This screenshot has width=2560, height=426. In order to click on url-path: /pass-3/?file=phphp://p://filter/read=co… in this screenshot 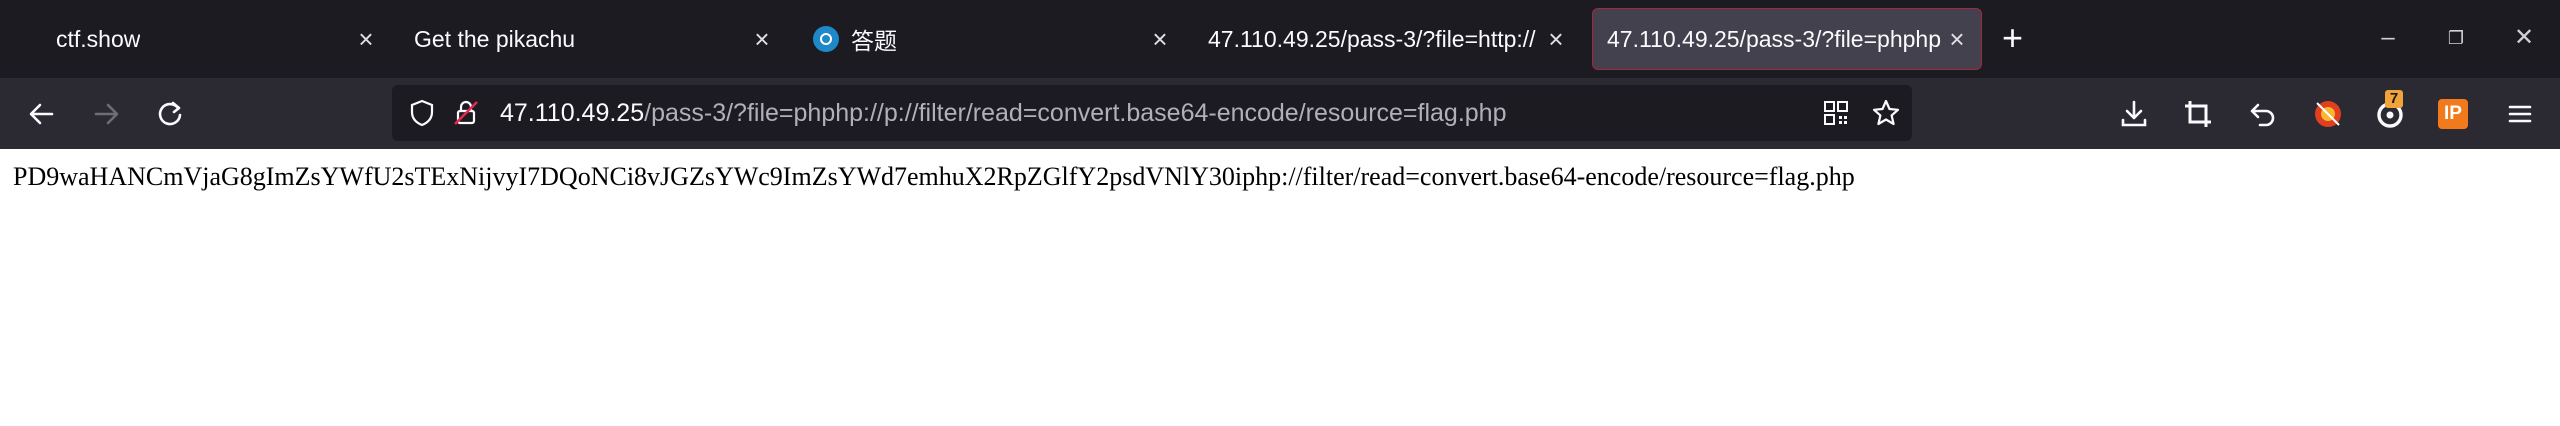, I will do `click(1075, 113)`.